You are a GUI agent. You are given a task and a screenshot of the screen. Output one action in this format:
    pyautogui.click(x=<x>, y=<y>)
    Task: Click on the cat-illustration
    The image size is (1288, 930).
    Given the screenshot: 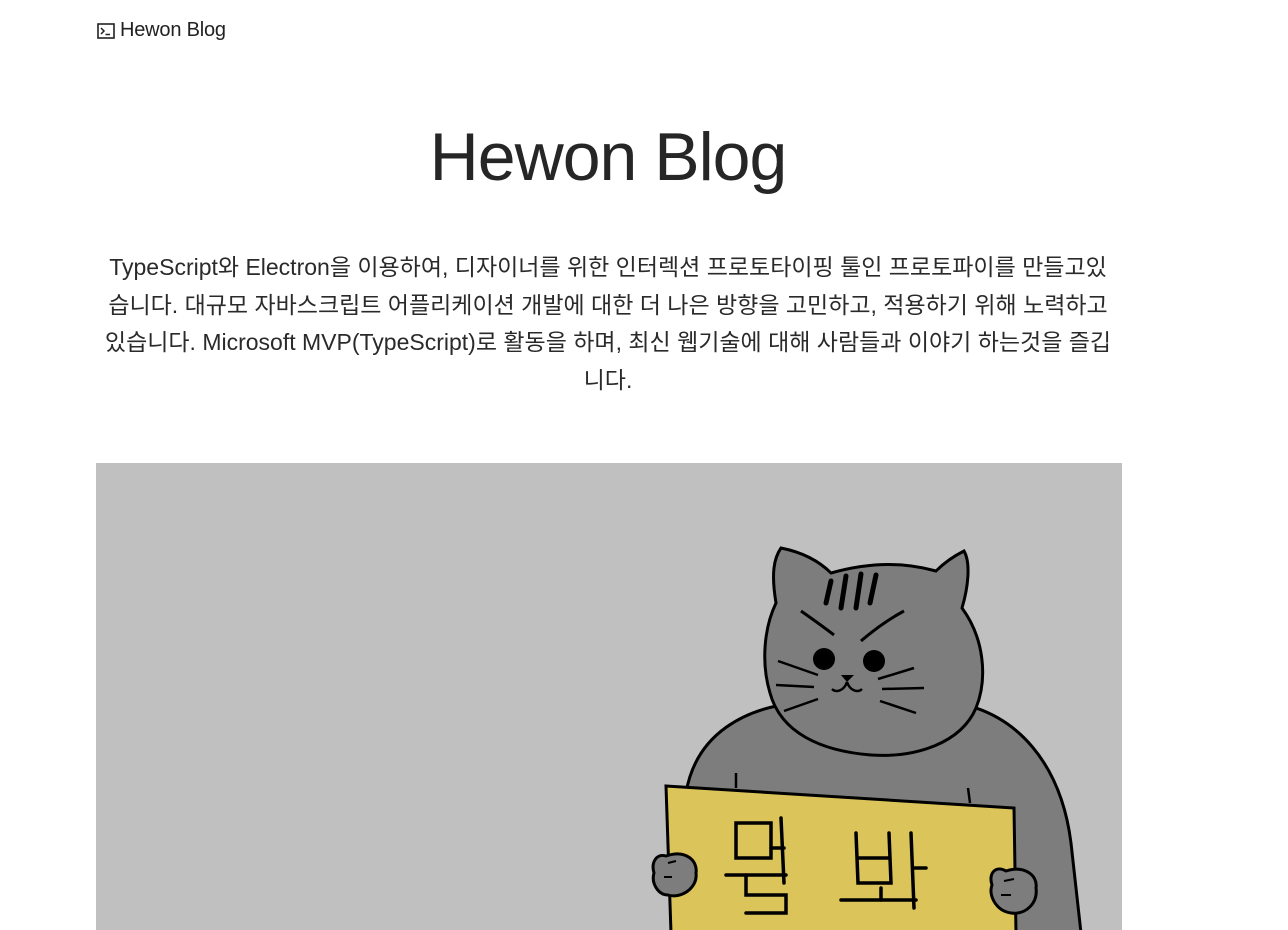 What is the action you would take?
    pyautogui.click(x=867, y=738)
    